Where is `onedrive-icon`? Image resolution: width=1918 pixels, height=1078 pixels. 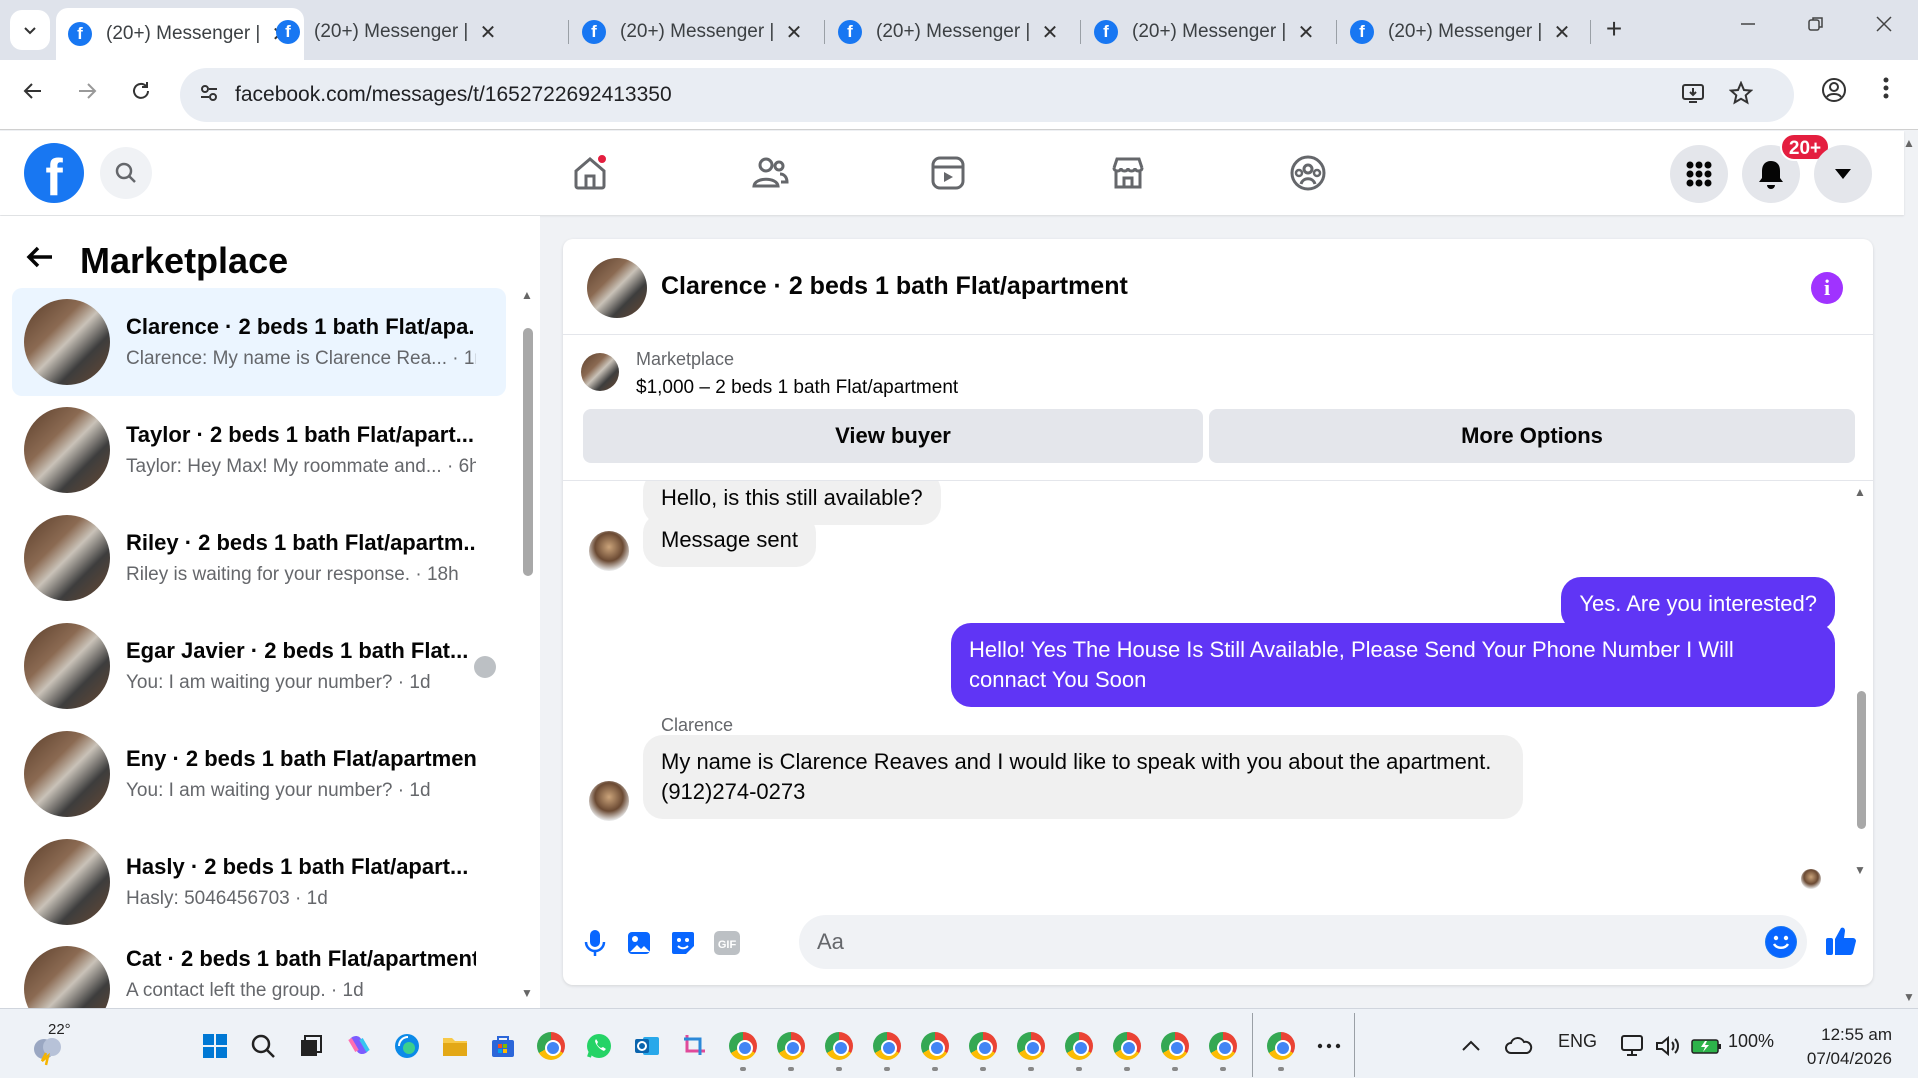 onedrive-icon is located at coordinates (1519, 1046).